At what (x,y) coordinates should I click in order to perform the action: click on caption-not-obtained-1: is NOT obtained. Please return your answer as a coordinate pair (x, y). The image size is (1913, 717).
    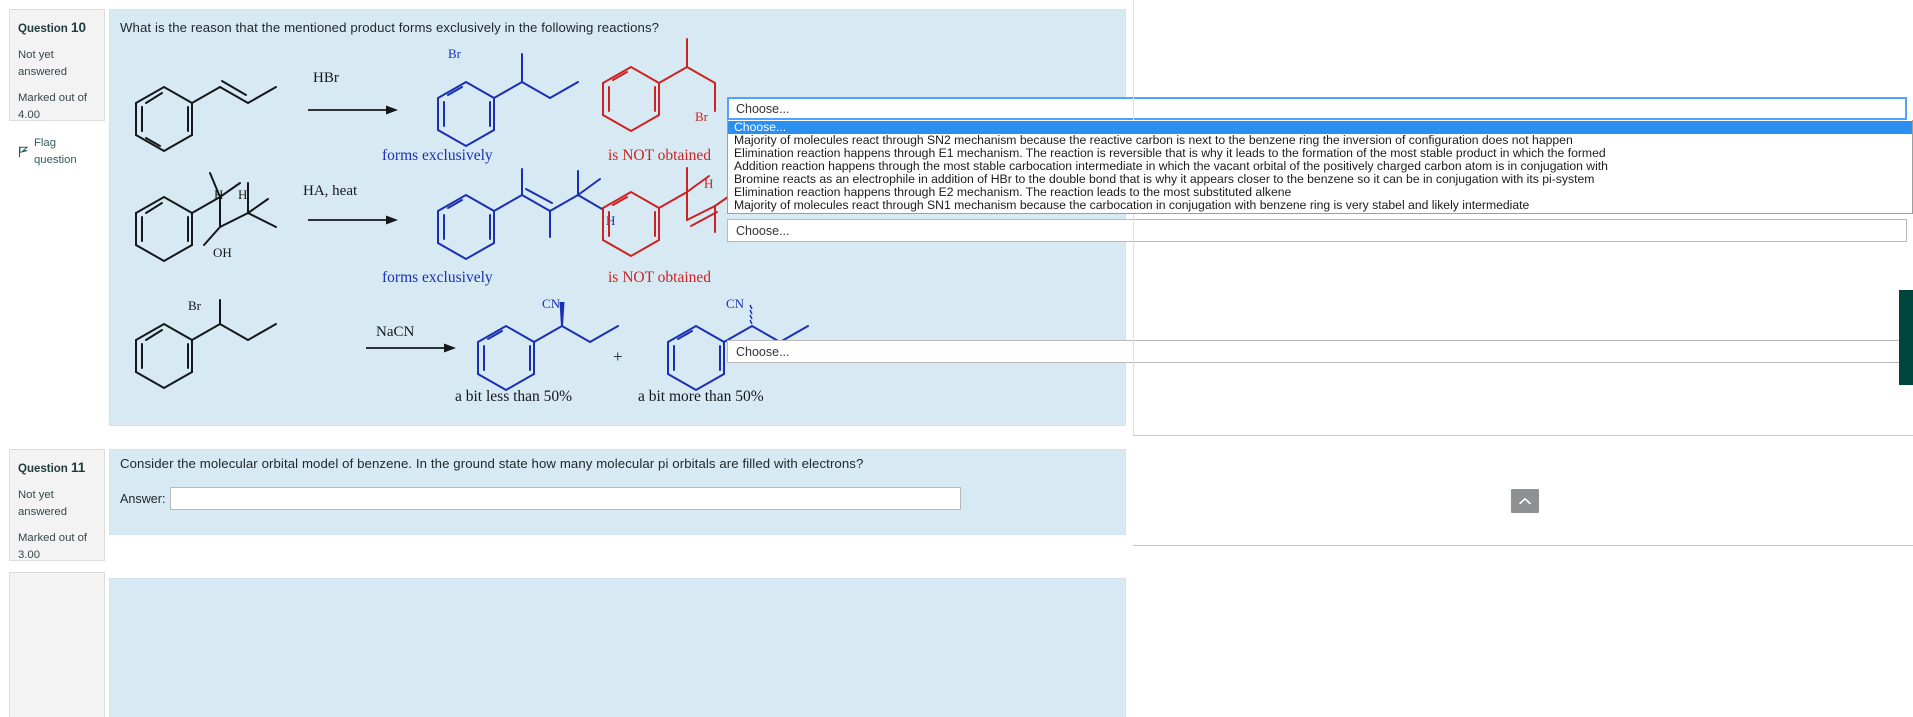
    Looking at the image, I should click on (660, 155).